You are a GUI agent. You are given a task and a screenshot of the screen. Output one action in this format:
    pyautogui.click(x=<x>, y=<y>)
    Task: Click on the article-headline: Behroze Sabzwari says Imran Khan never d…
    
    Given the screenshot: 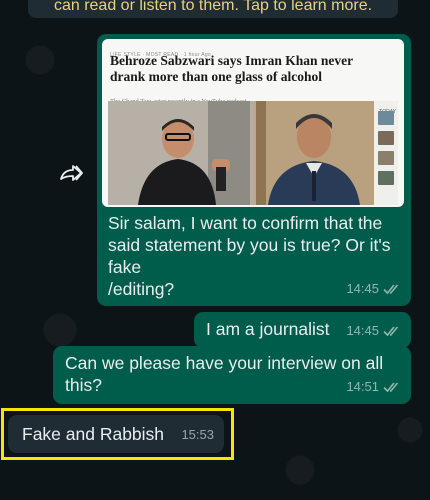 What is the action you would take?
    pyautogui.click(x=231, y=68)
    